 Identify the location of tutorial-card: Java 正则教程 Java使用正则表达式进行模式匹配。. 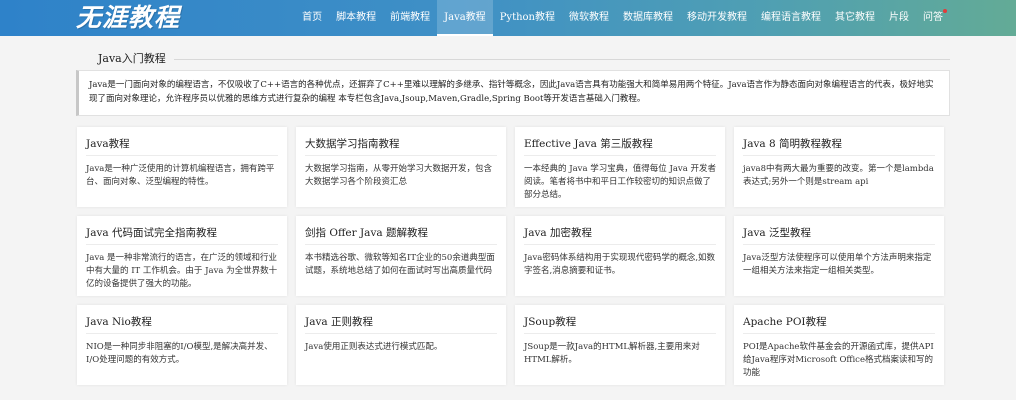
(401, 345).